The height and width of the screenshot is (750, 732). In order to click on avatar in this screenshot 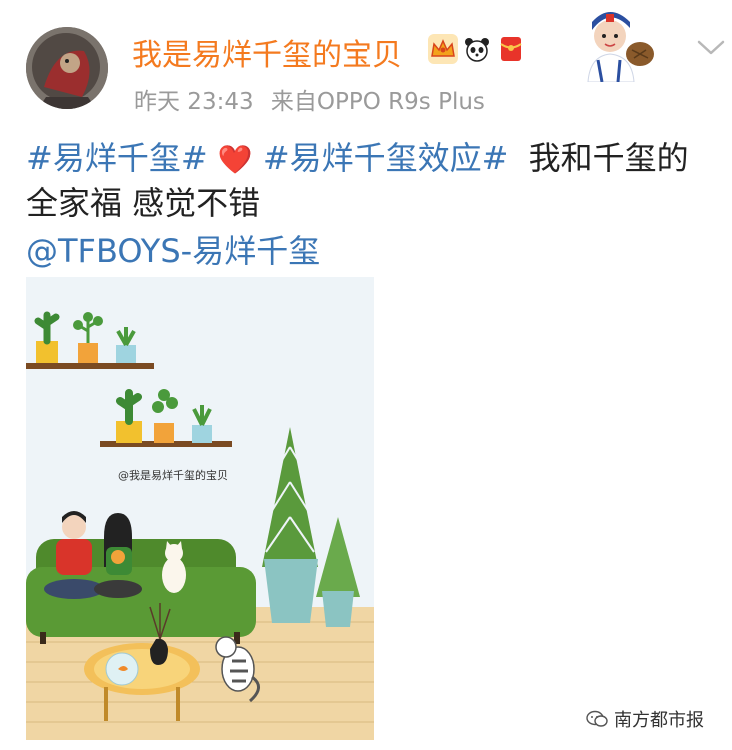, I will do `click(67, 68)`.